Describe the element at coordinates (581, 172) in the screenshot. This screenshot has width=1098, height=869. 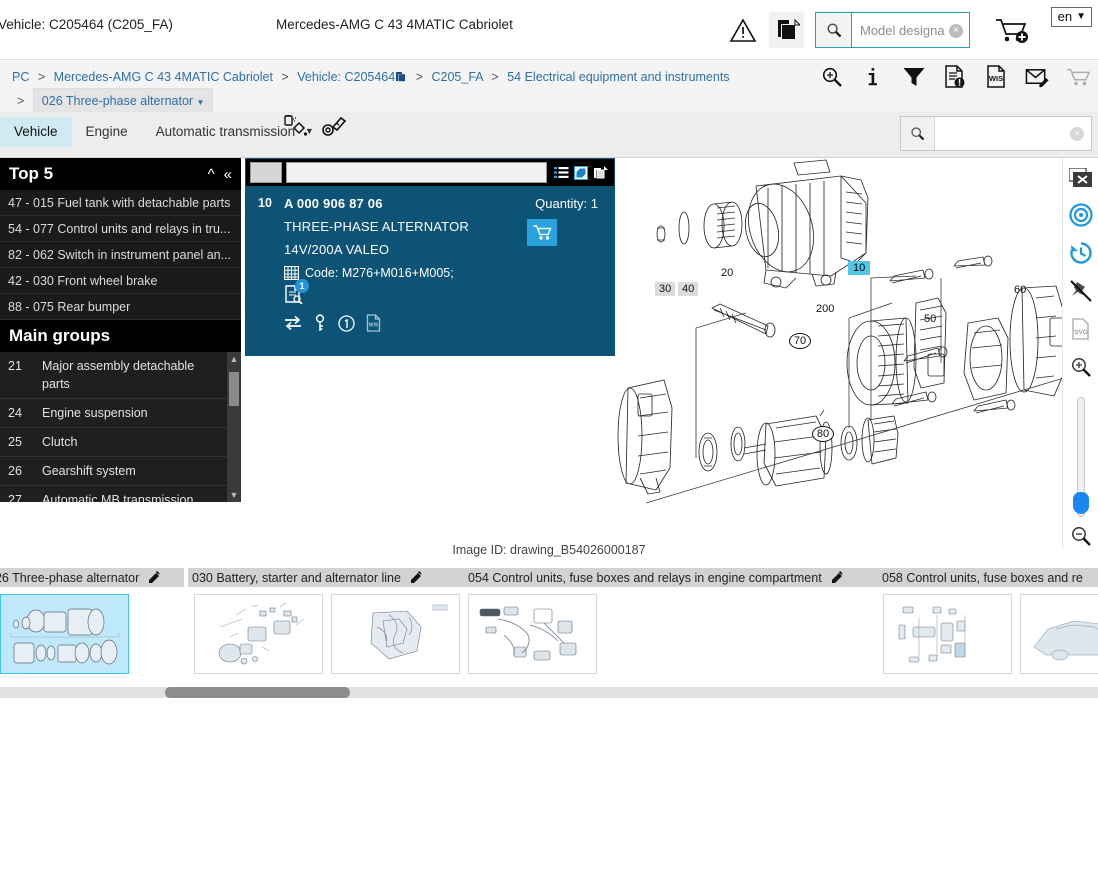
I see `expand-icon` at that location.